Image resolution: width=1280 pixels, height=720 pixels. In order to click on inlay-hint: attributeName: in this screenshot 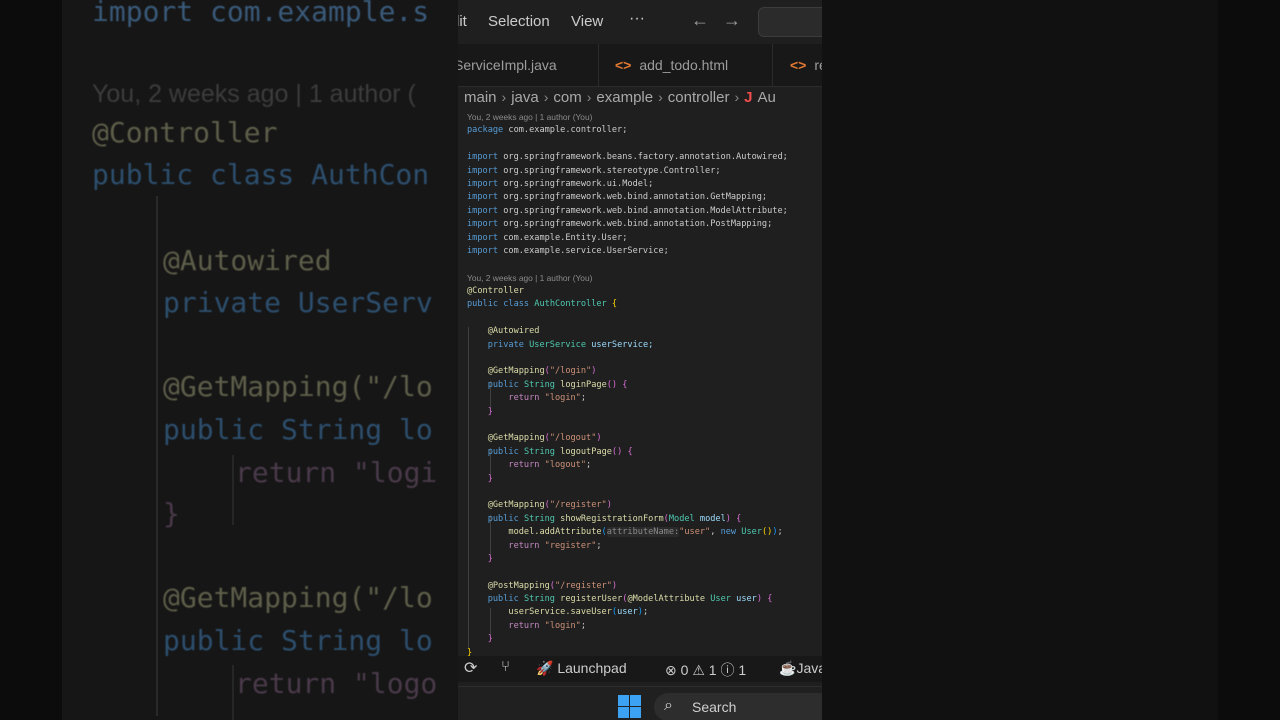, I will do `click(643, 532)`.